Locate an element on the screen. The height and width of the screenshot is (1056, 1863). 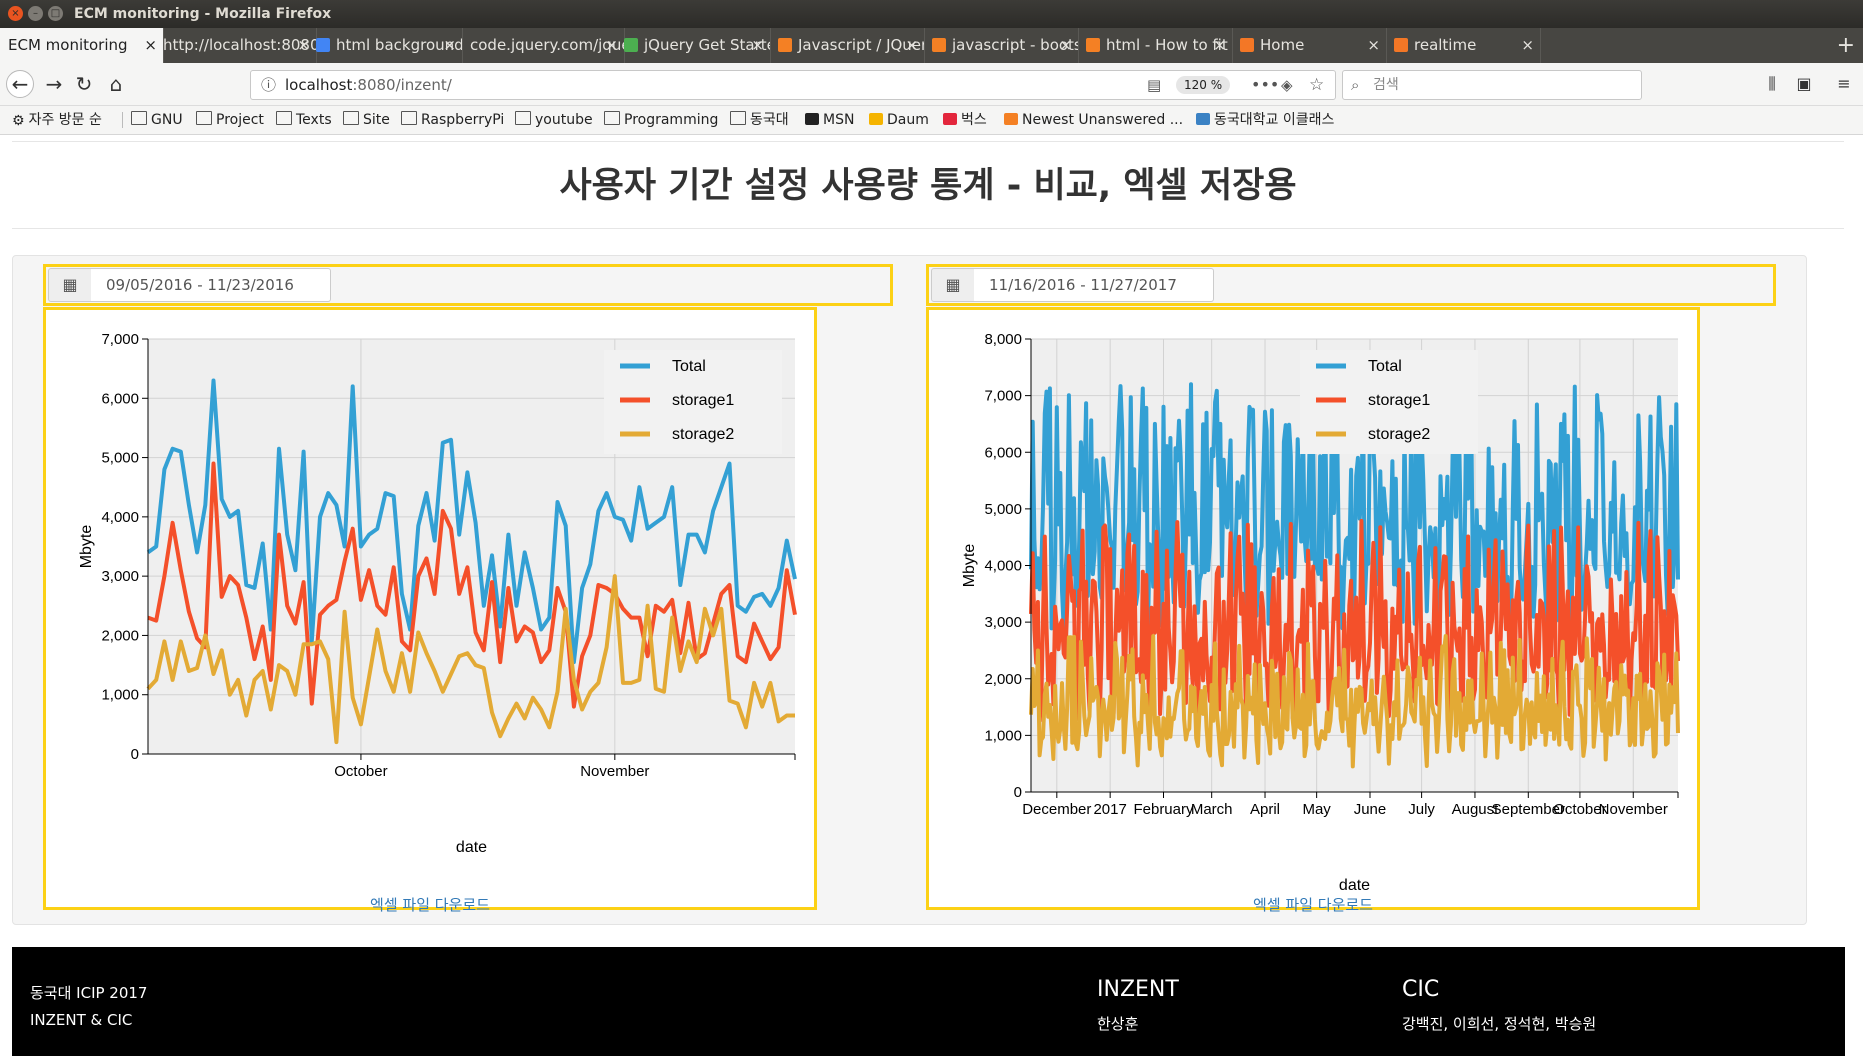
y-tick-label: 0 is located at coordinates (135, 754).